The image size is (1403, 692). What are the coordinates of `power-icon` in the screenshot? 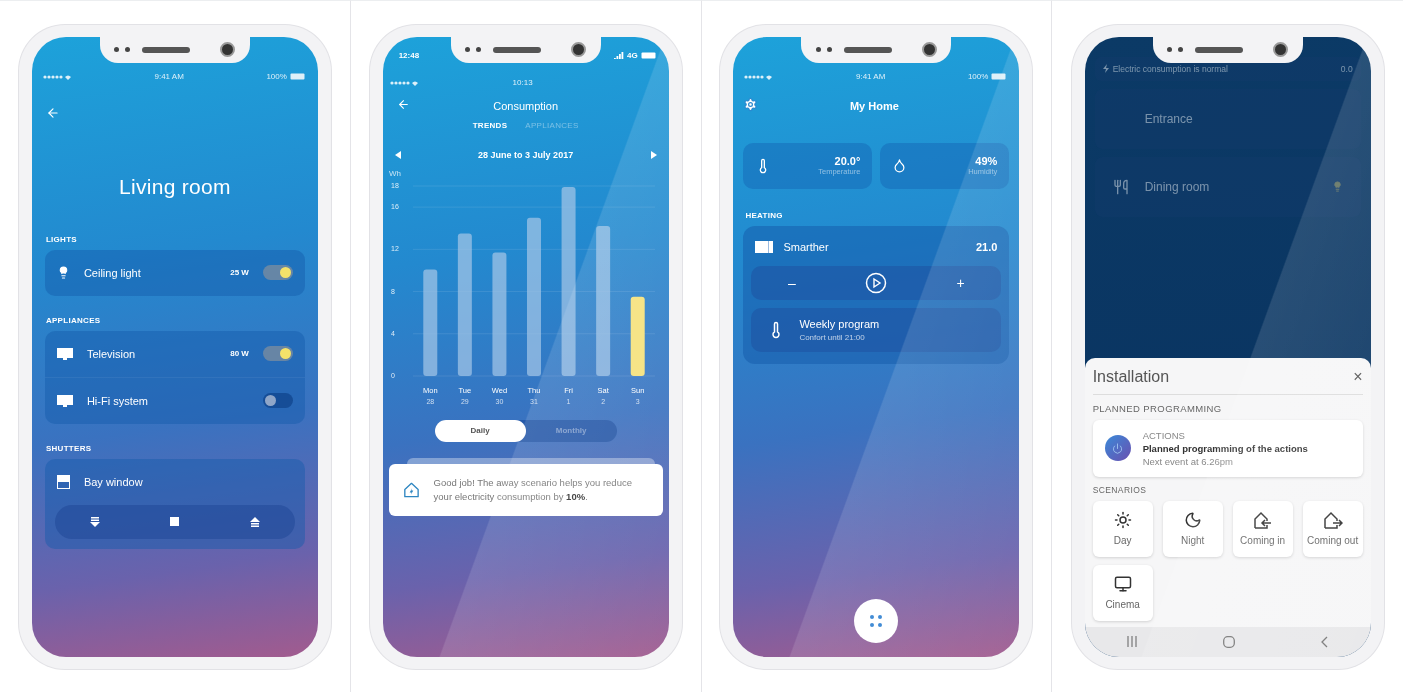 It's located at (1117, 448).